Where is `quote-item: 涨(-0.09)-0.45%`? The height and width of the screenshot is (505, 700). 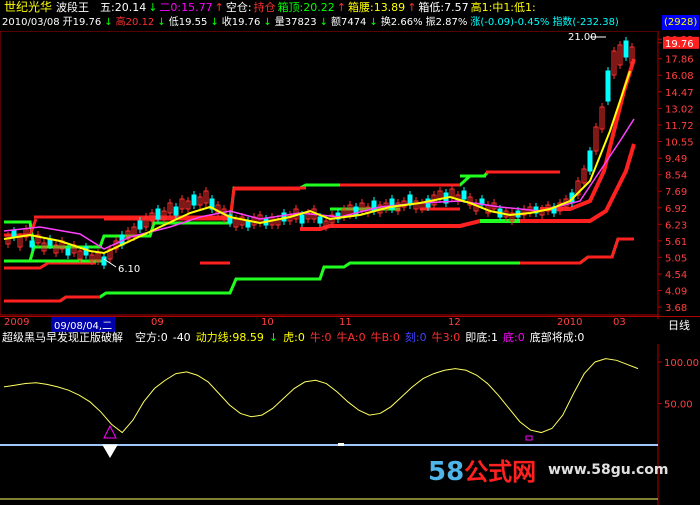
quote-item: 涨(-0.09)-0.45% is located at coordinates (510, 22).